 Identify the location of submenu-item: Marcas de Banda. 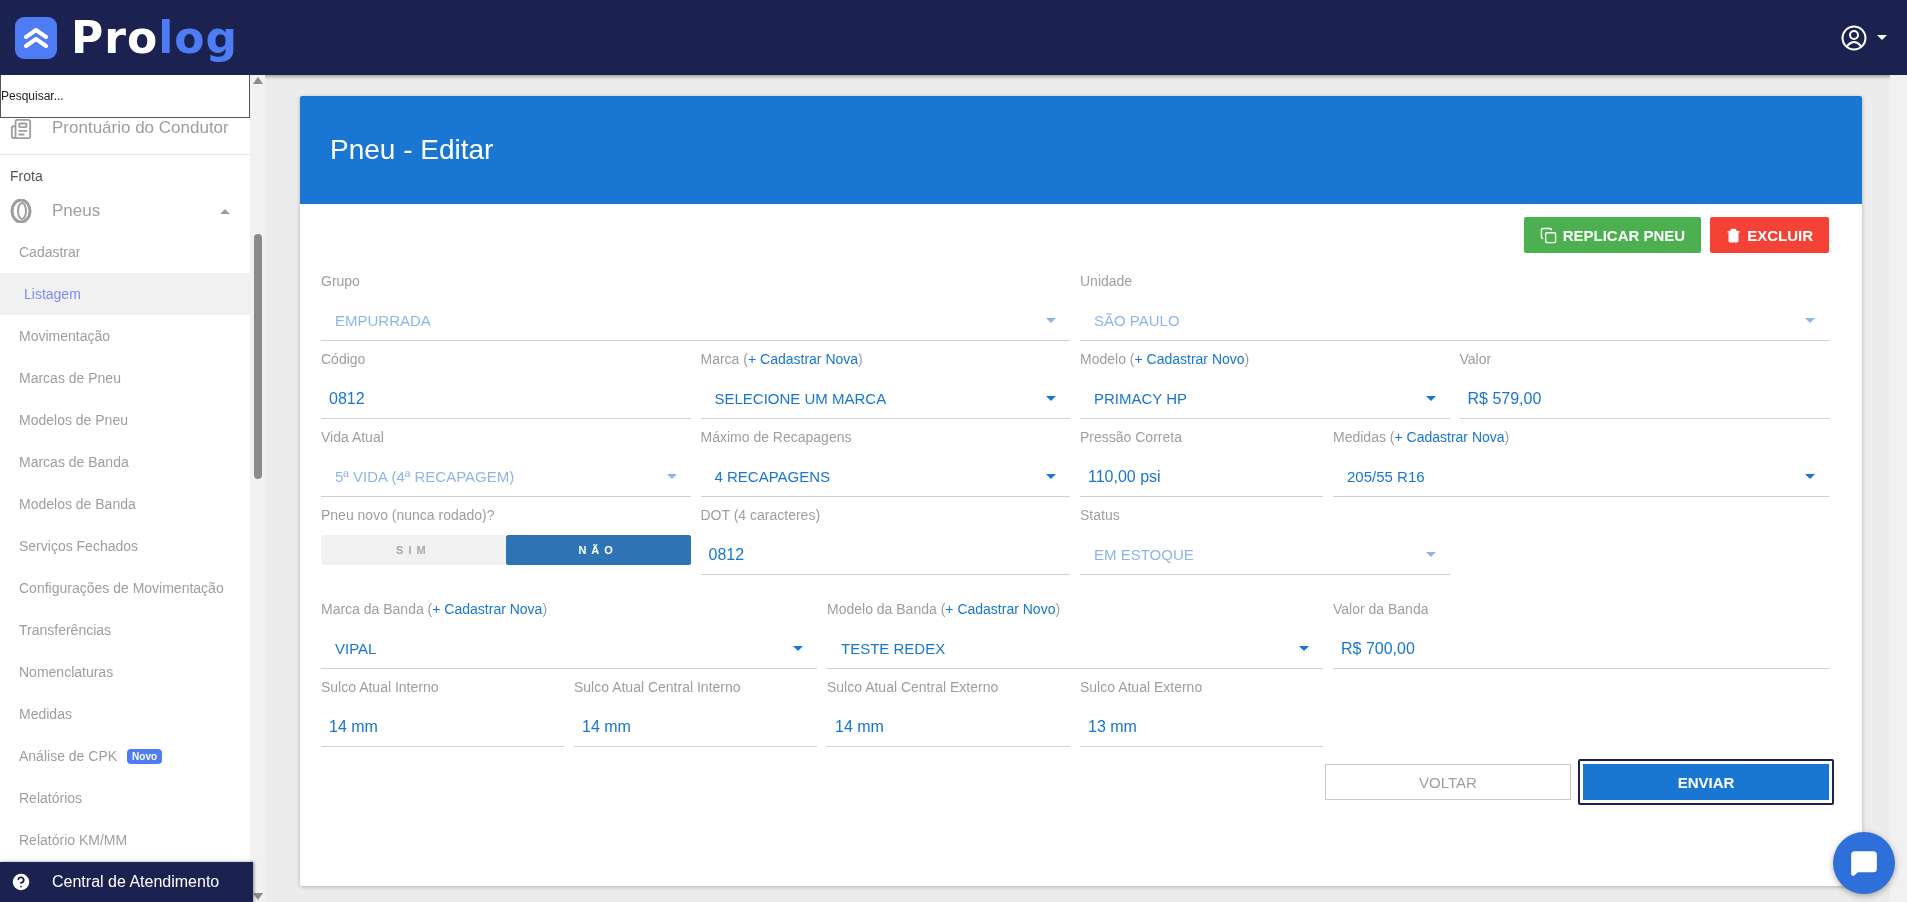
(125, 462).